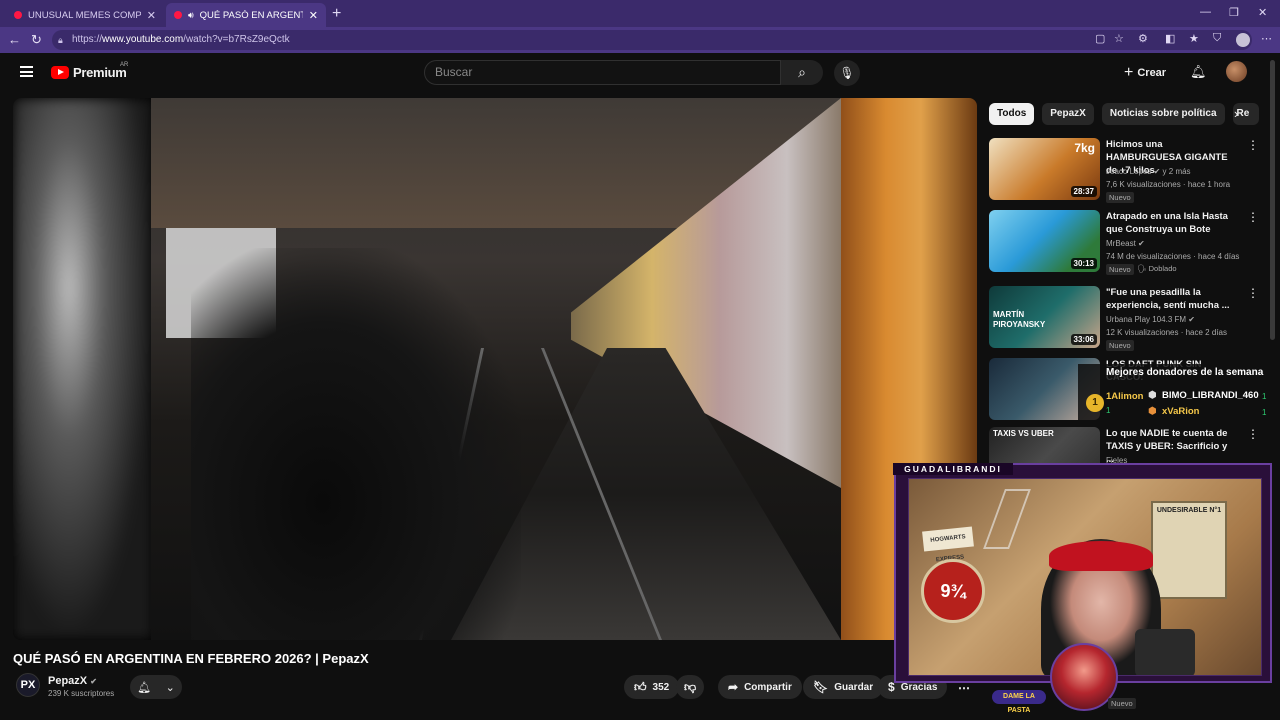 The width and height of the screenshot is (1280, 720). Describe the element at coordinates (356, 444) in the screenshot. I see `passengers-walking` at that location.